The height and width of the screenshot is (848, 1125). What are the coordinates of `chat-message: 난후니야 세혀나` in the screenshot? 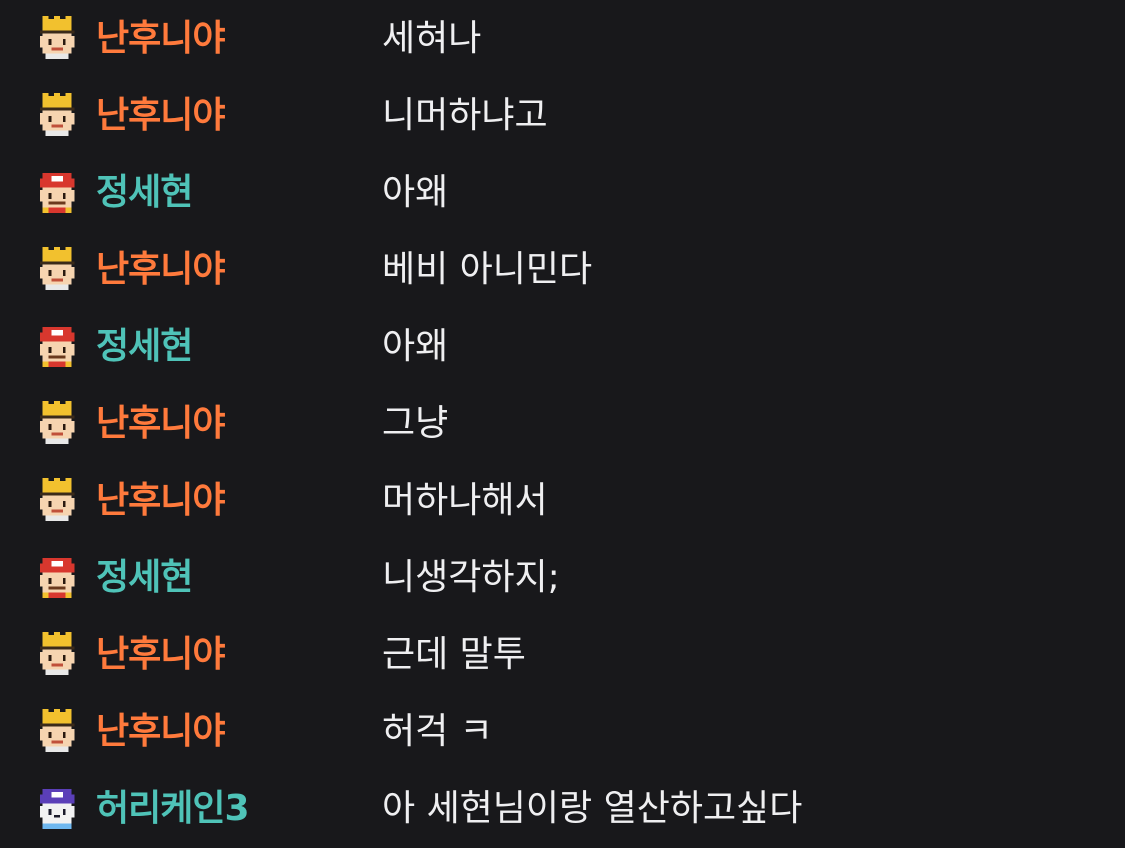 It's located at (562, 39).